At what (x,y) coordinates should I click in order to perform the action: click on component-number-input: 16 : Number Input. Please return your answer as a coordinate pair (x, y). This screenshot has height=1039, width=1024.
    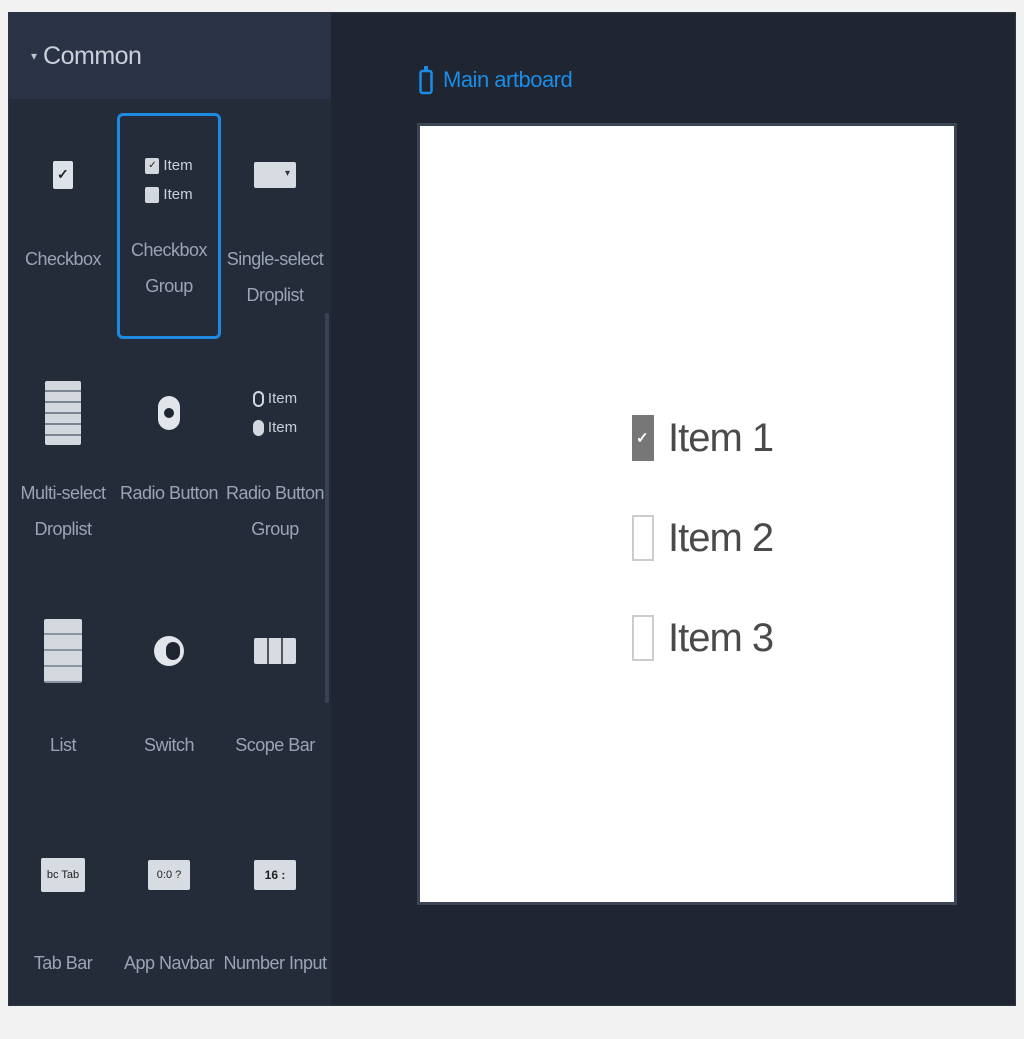
    Looking at the image, I should click on (275, 925).